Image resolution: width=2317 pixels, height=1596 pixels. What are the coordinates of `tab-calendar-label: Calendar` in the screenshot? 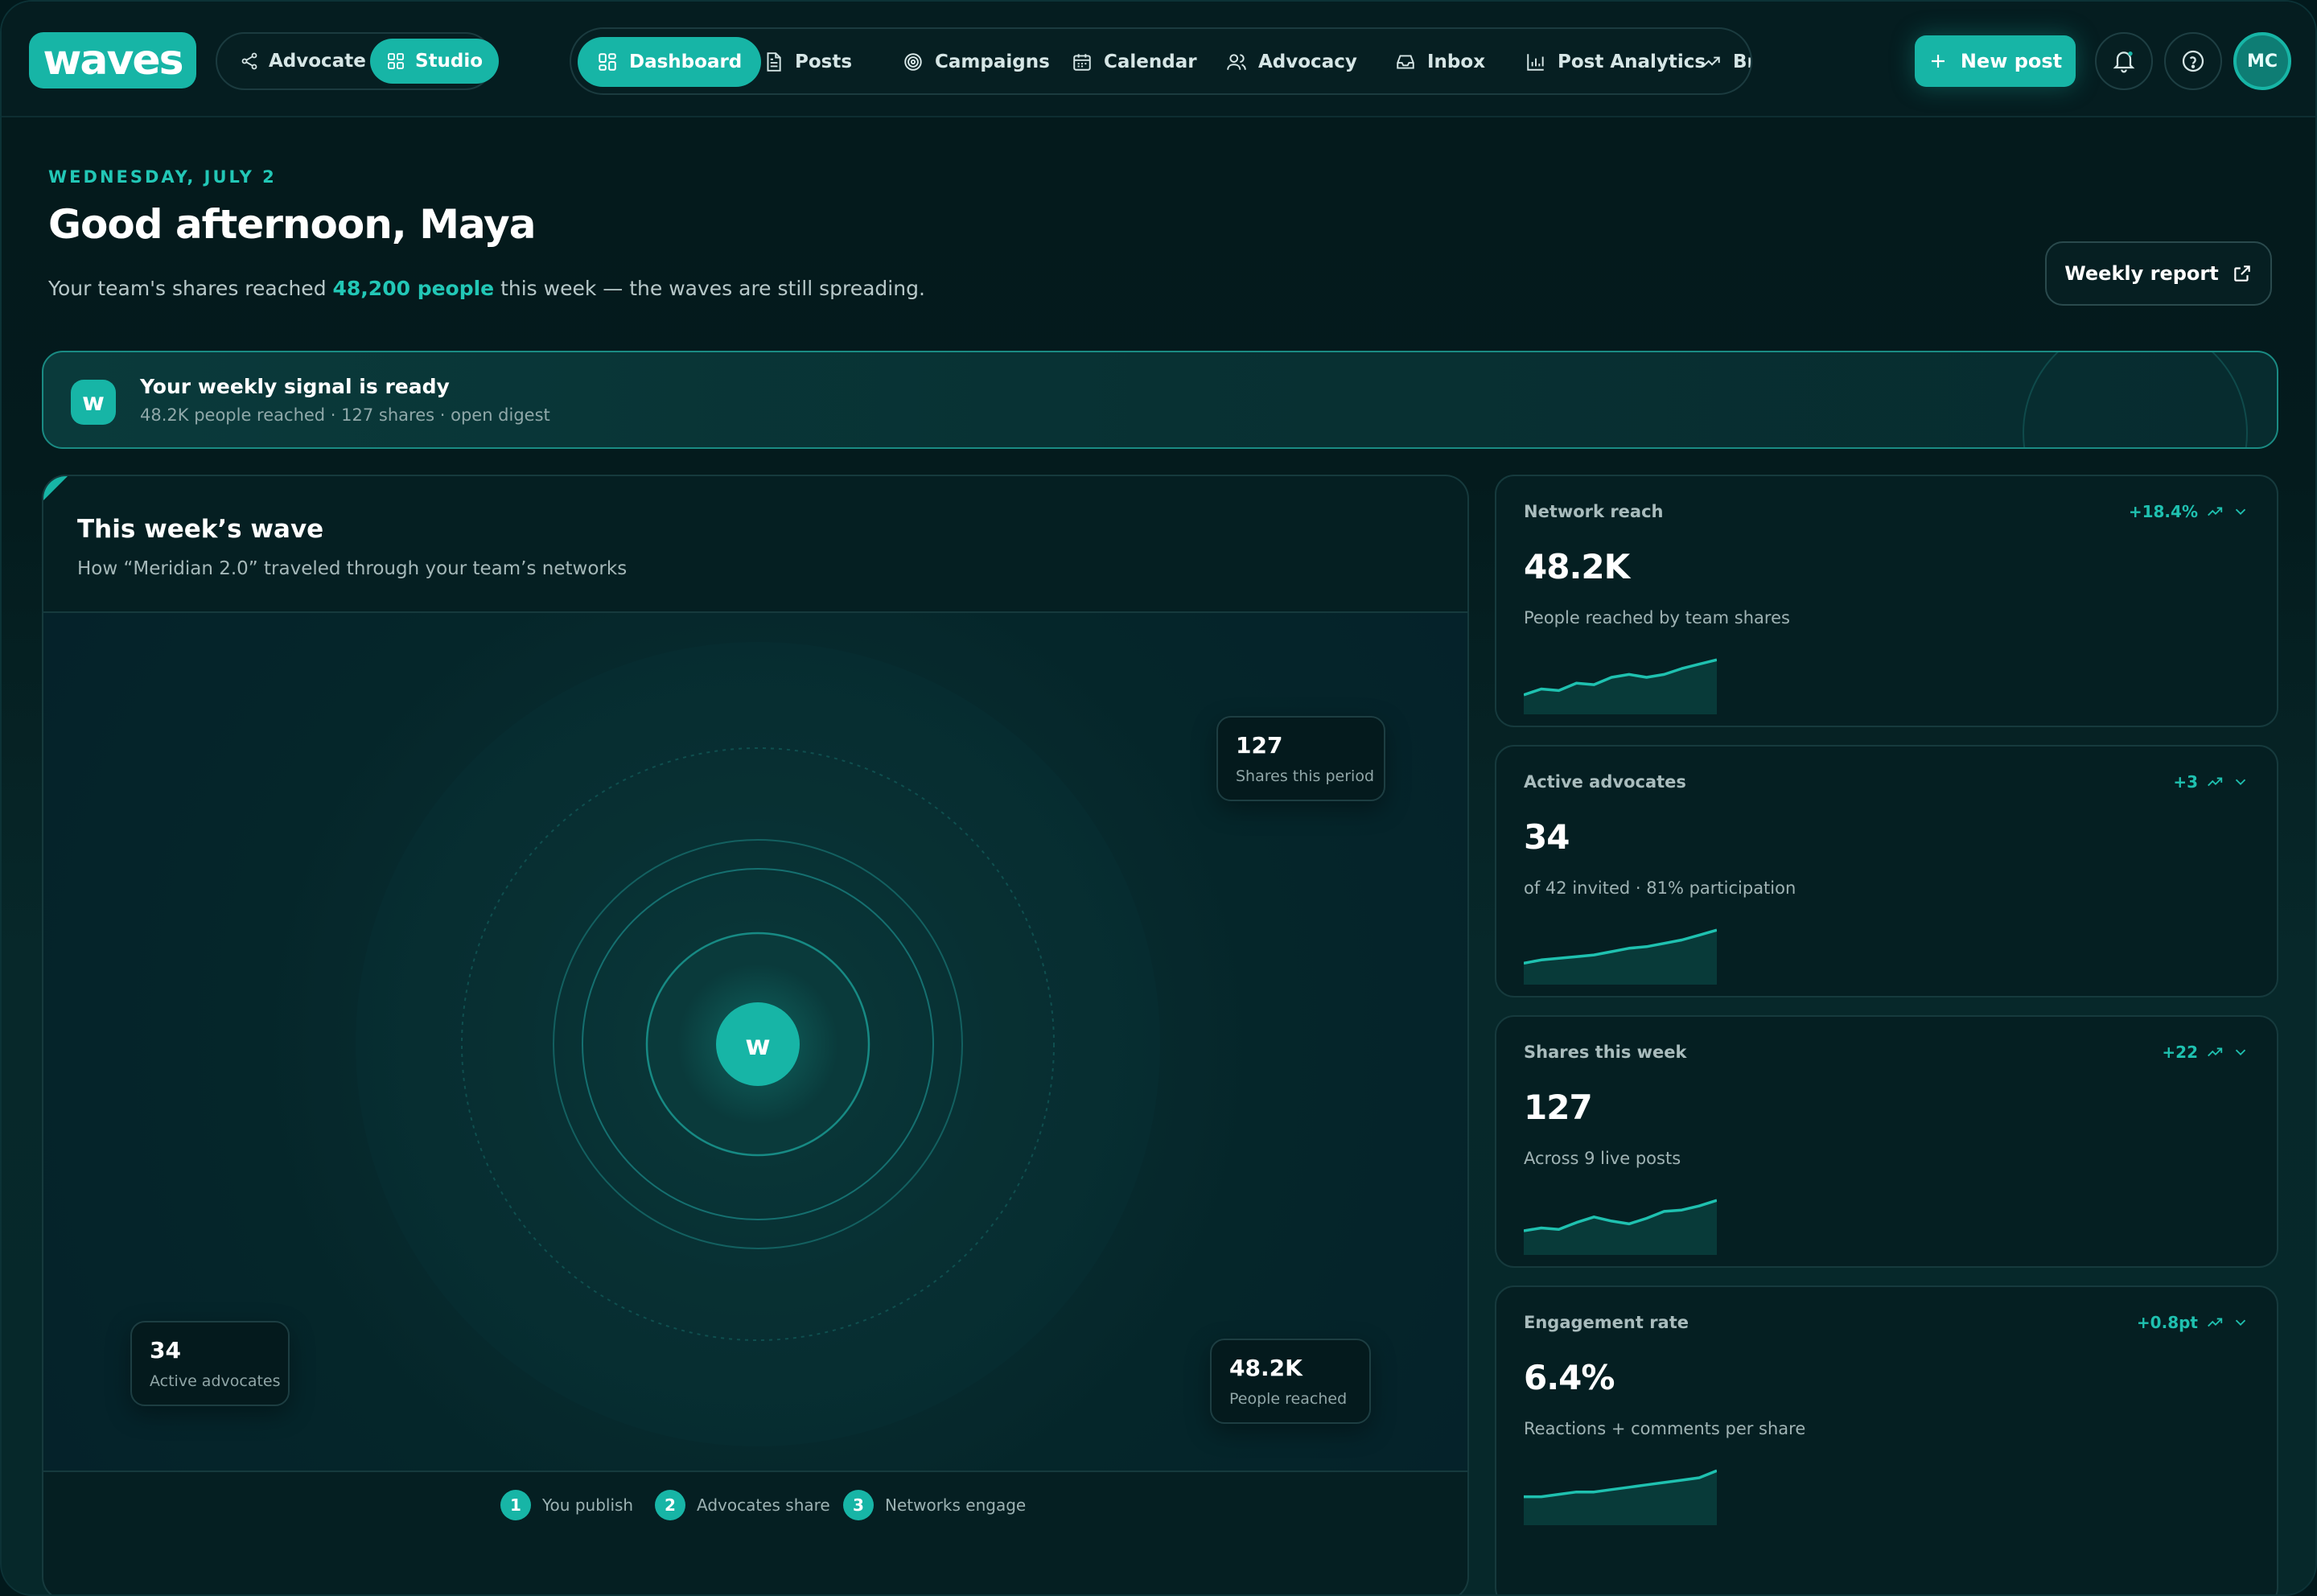 It's located at (1150, 61).